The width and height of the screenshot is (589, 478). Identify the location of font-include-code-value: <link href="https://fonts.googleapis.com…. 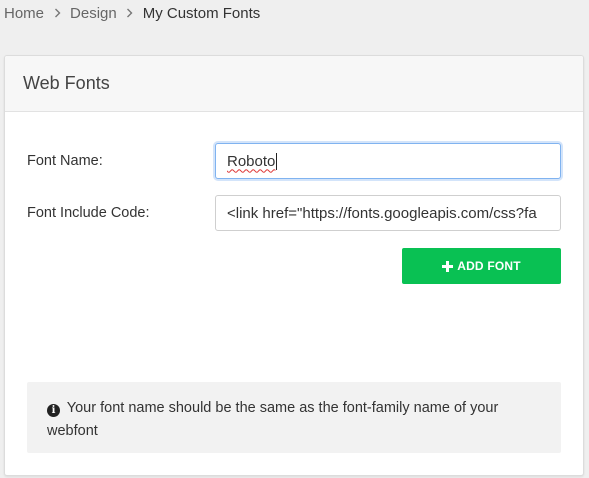
(382, 213).